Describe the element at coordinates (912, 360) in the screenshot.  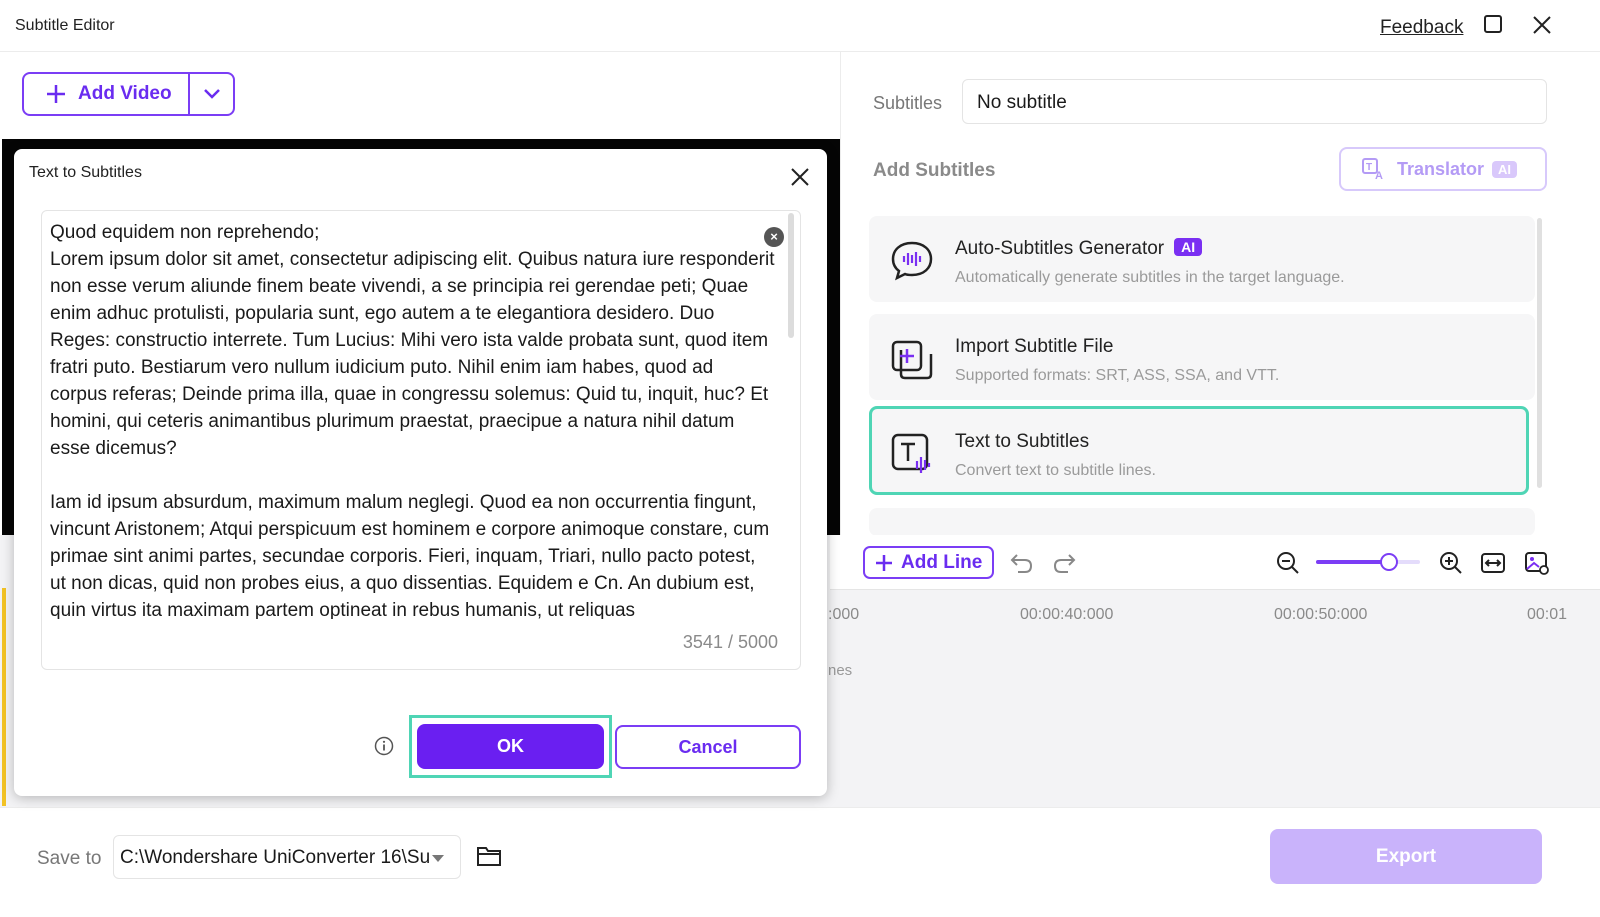
I see `import-file-icon` at that location.